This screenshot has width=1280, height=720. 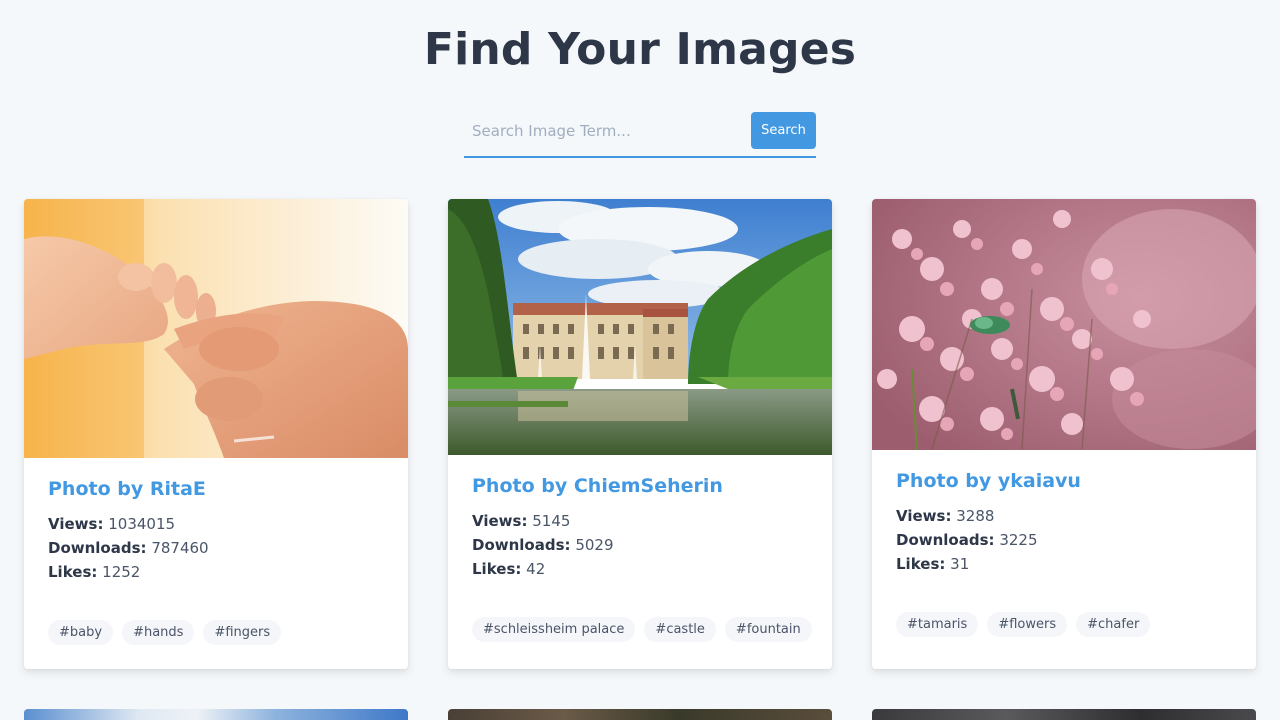 I want to click on photo-pink-flowers, so click(x=1064, y=324).